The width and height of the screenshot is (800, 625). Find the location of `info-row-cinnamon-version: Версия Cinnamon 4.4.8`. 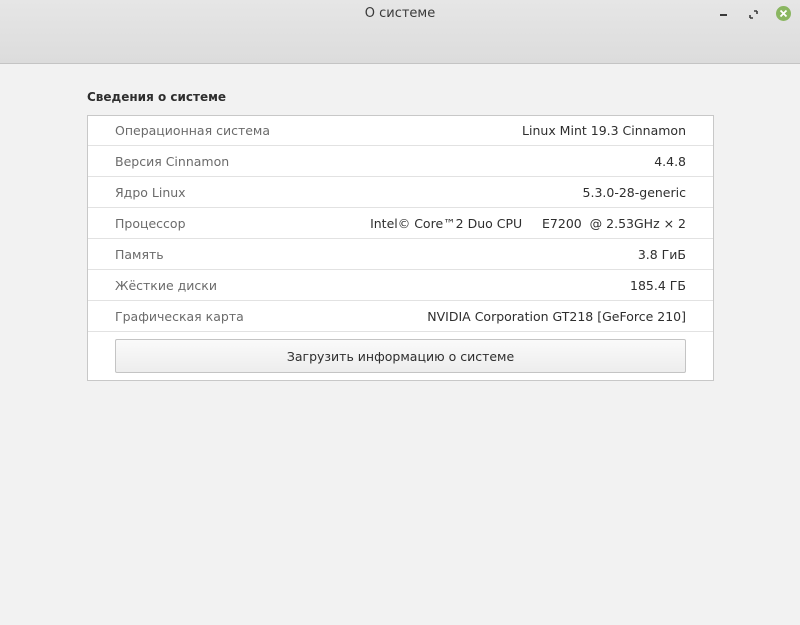

info-row-cinnamon-version: Версия Cinnamon 4.4.8 is located at coordinates (400, 161).